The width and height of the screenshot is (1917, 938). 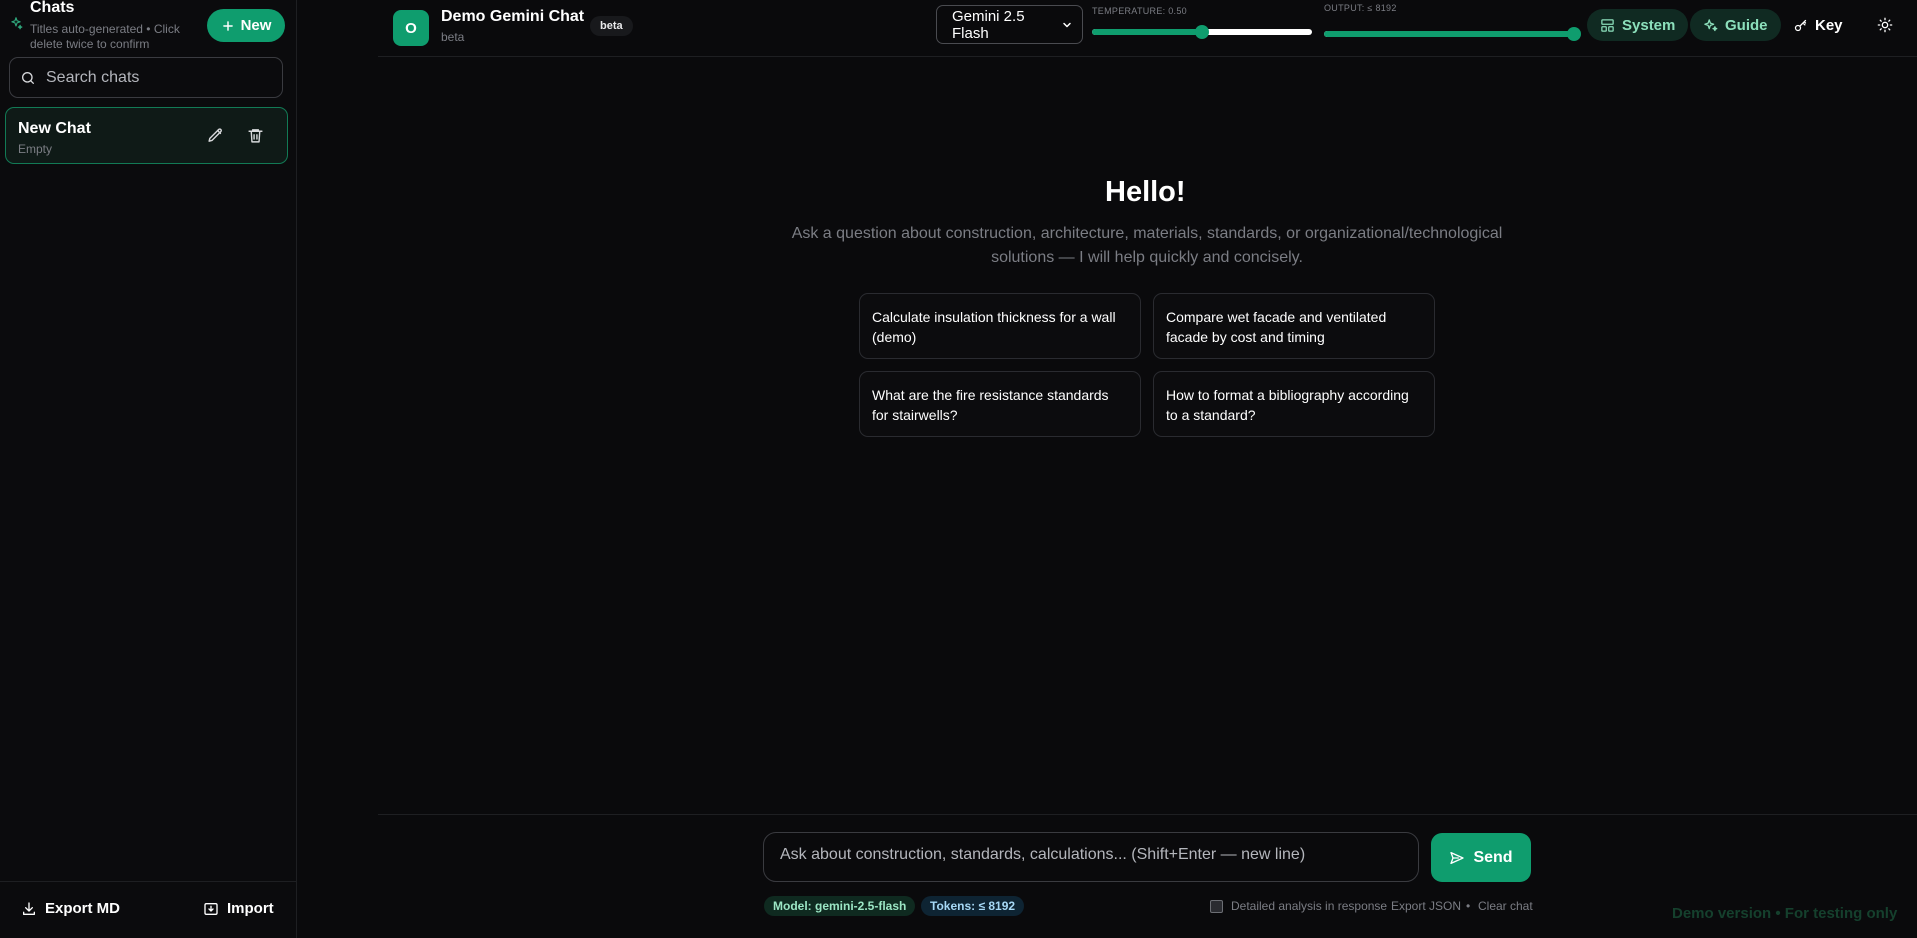 I want to click on send-icon, so click(x=1457, y=858).